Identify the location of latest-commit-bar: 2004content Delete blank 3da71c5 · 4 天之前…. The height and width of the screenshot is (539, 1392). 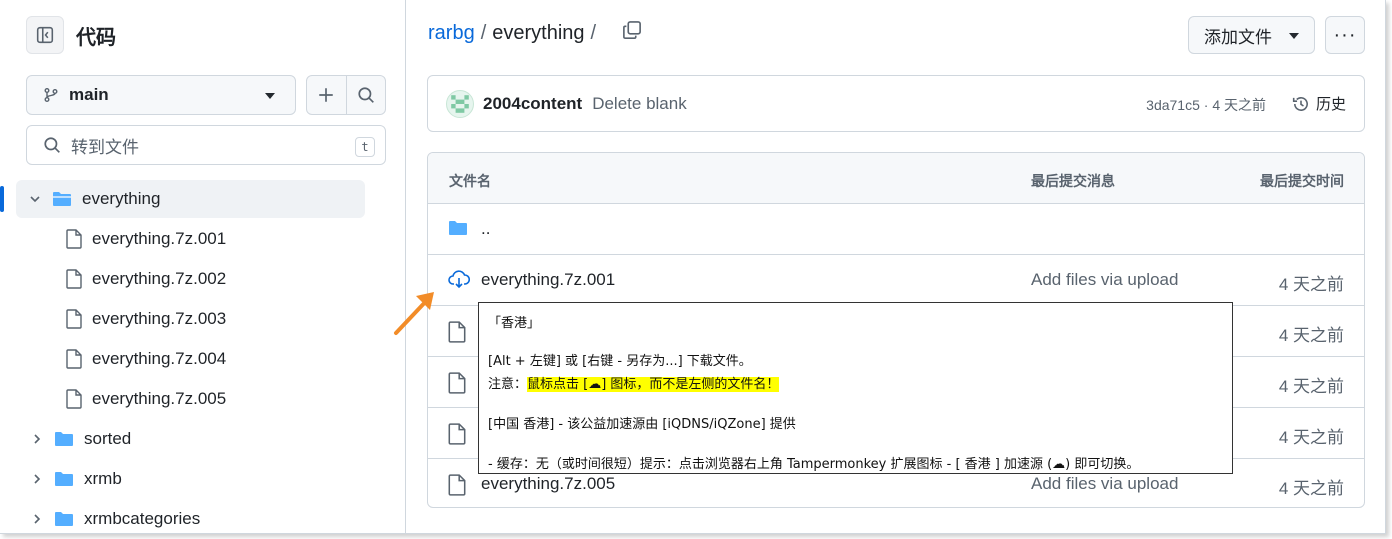
(896, 103).